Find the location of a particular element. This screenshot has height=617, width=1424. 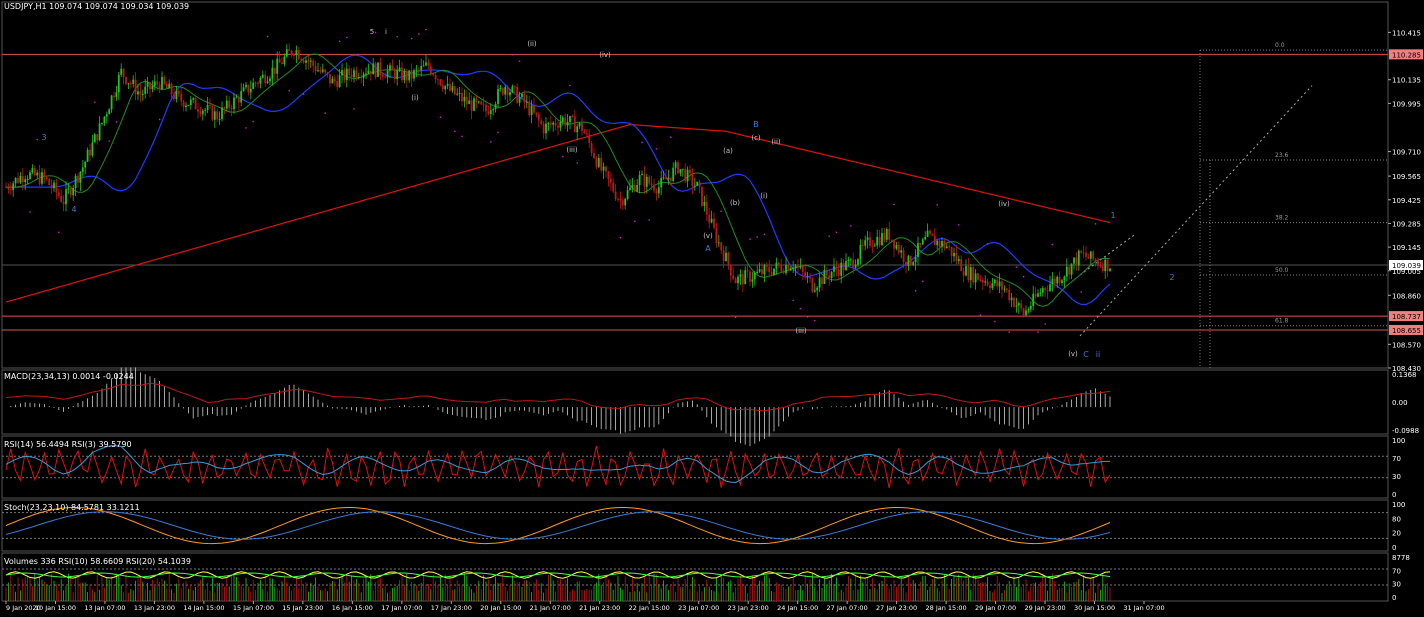

time-tick-label: 24 Jan 15:00 is located at coordinates (797, 608).